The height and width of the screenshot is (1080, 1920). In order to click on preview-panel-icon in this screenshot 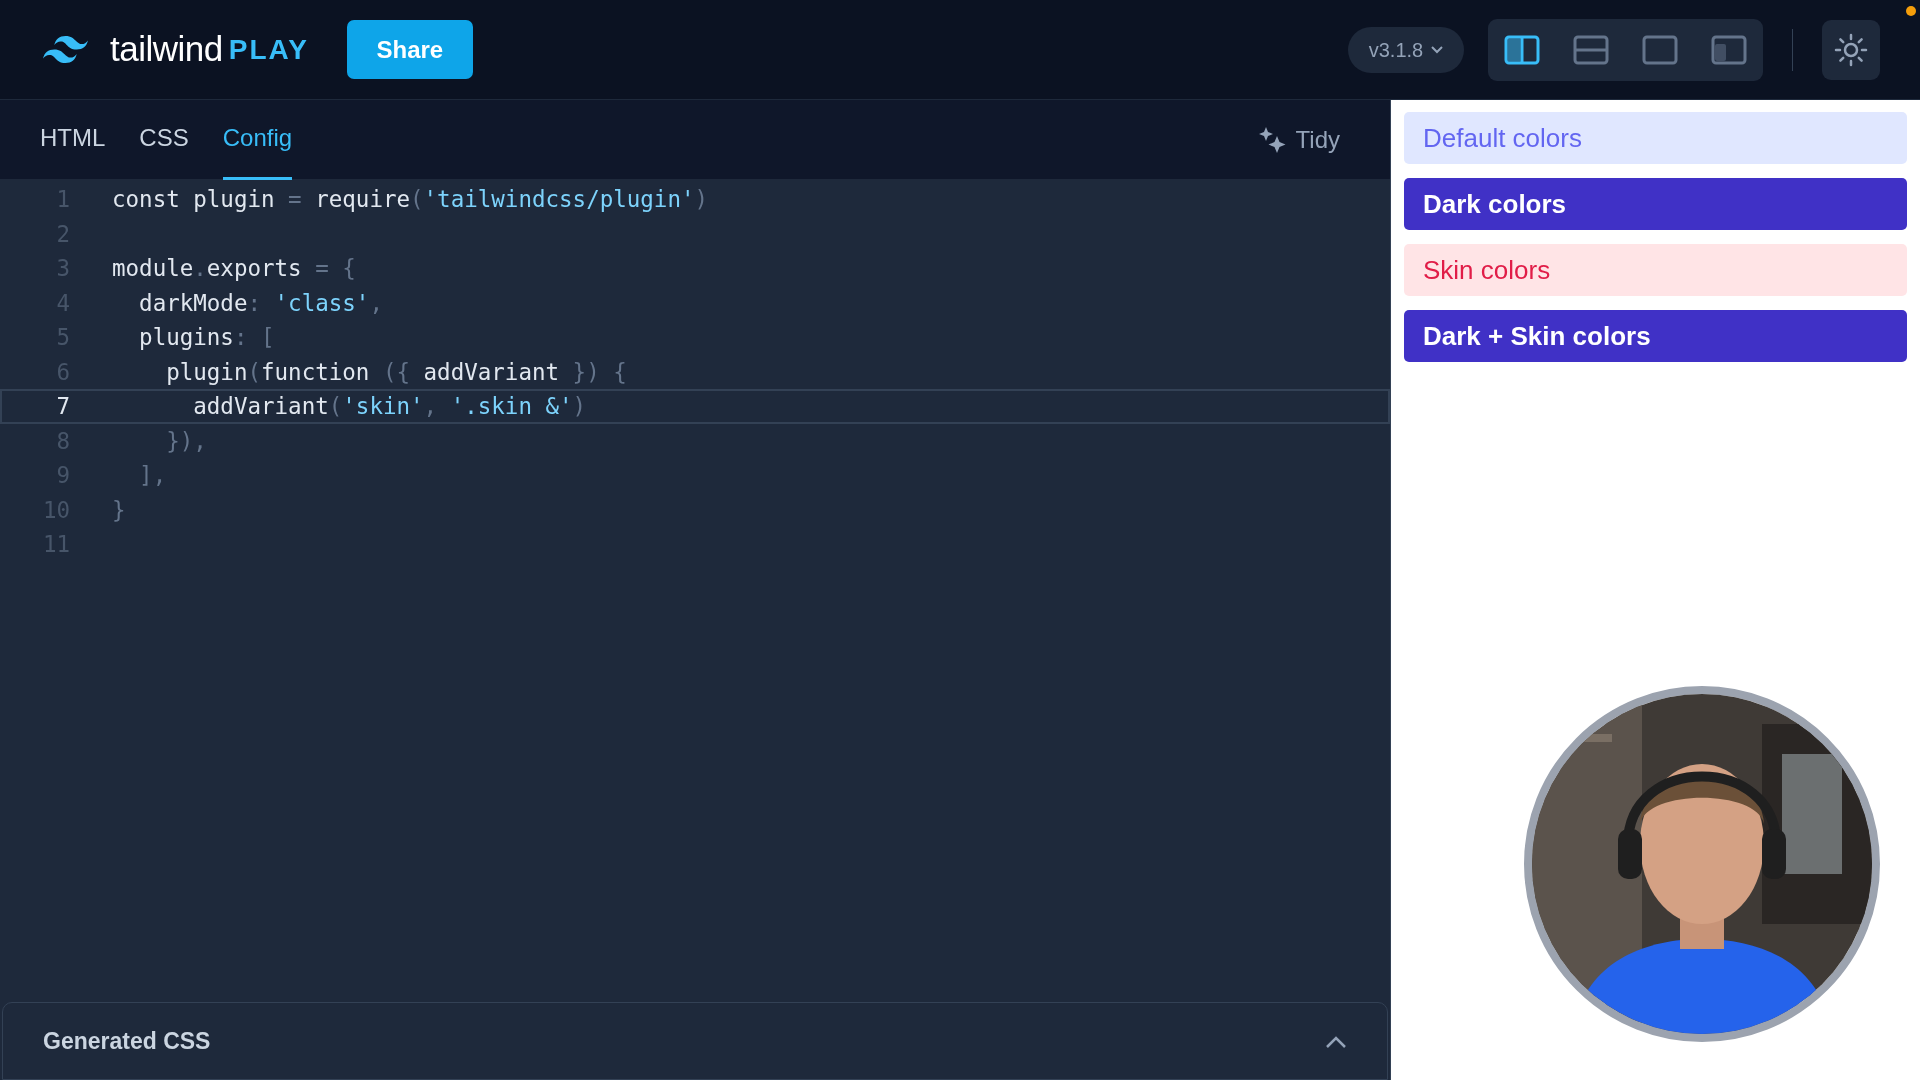, I will do `click(1729, 49)`.